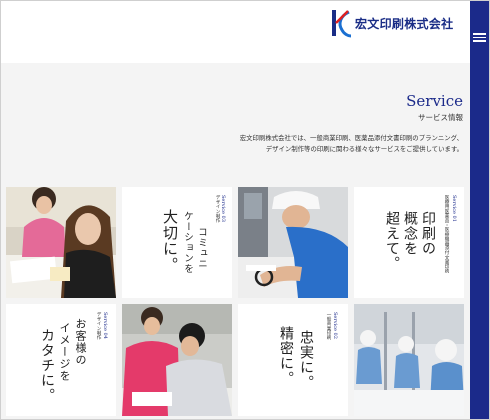  I want to click on tile-02-heading-col2: 精密に。, so click(286, 356).